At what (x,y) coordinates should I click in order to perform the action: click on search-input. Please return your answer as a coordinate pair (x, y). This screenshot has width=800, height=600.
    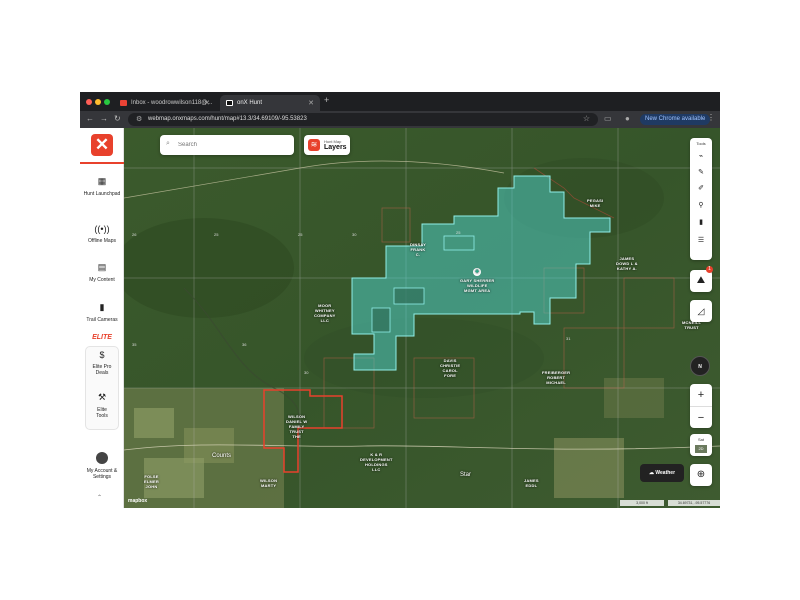
    Looking at the image, I should click on (233, 145).